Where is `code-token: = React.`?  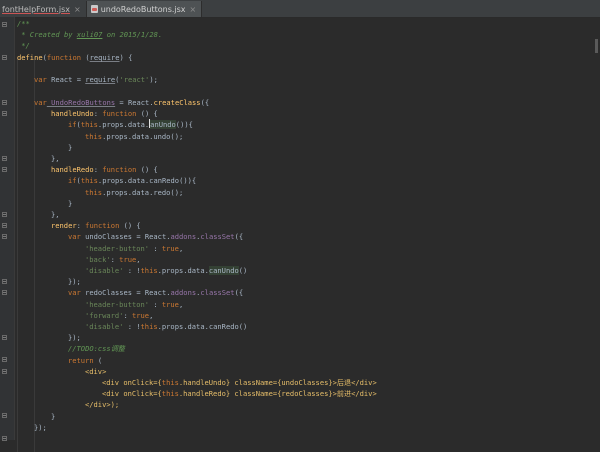
code-token: = React. is located at coordinates (134, 102).